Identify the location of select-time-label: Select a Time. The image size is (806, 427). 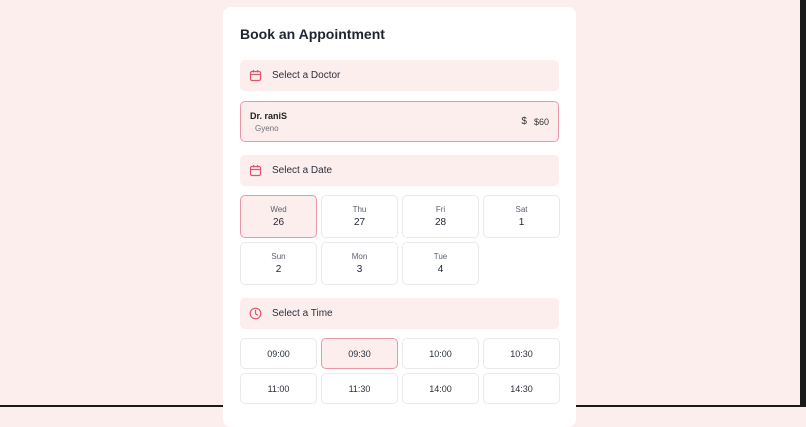
(302, 313).